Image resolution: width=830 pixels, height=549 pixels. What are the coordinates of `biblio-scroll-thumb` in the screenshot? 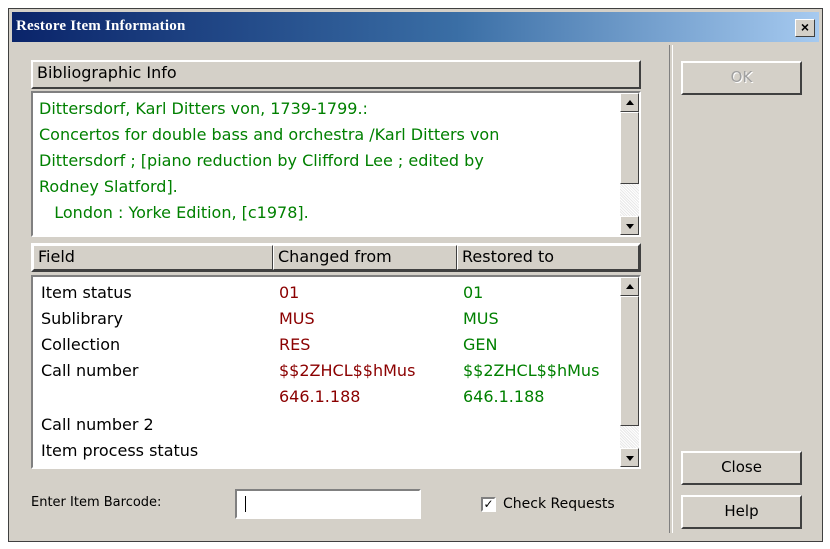 It's located at (629, 148).